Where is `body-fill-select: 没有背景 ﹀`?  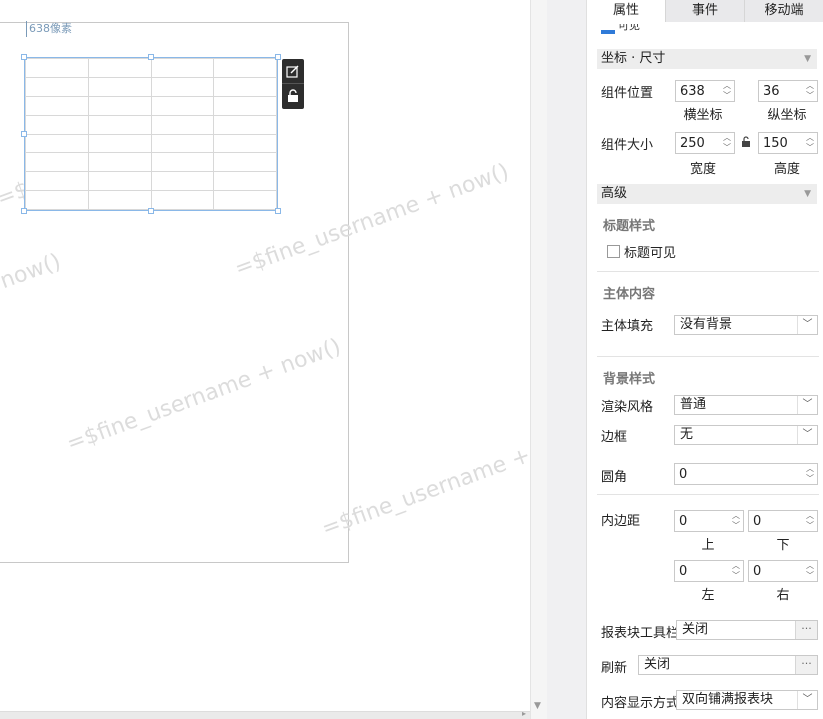
body-fill-select: 没有背景 ﹀ is located at coordinates (746, 325).